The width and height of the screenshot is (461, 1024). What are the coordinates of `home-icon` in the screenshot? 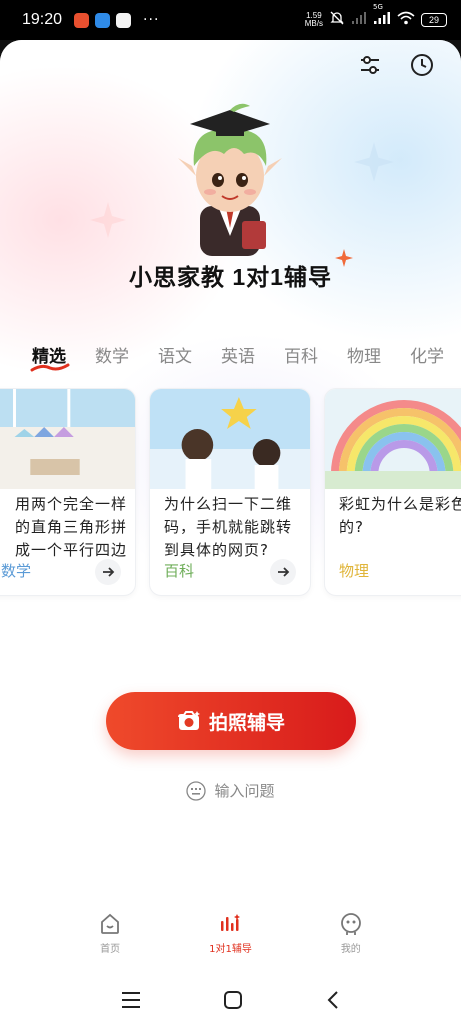 It's located at (110, 923).